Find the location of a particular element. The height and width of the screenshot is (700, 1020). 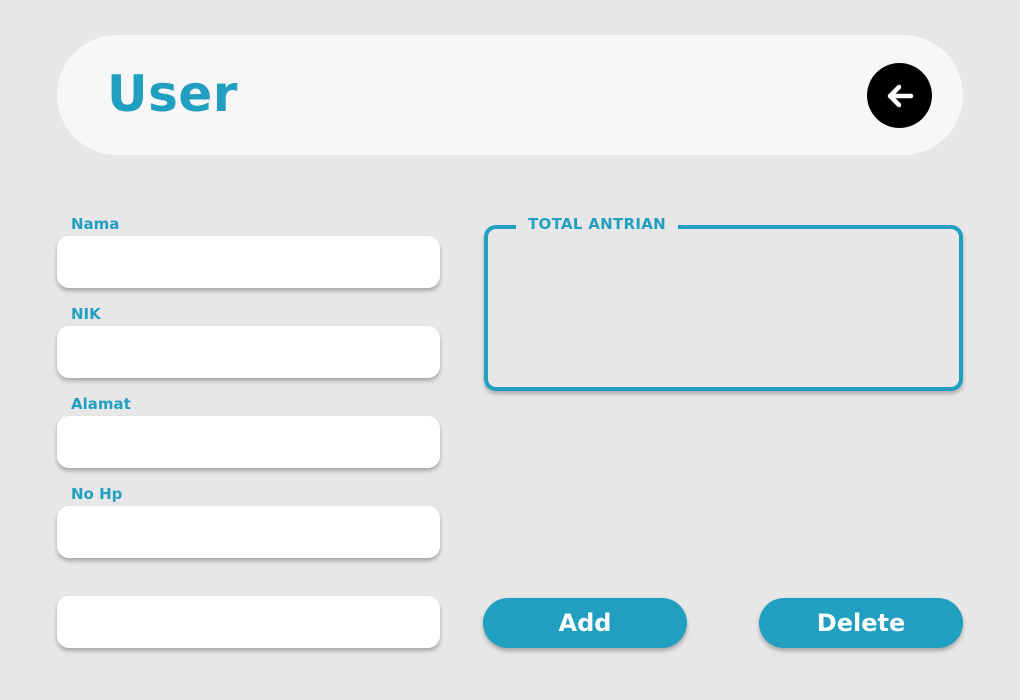

back-button is located at coordinates (899, 95).